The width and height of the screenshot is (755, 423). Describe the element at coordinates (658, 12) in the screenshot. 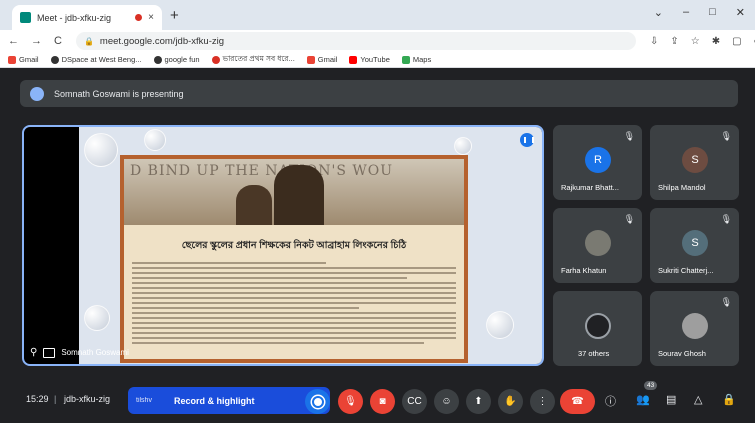

I see `tab-search-icon: ⌄` at that location.